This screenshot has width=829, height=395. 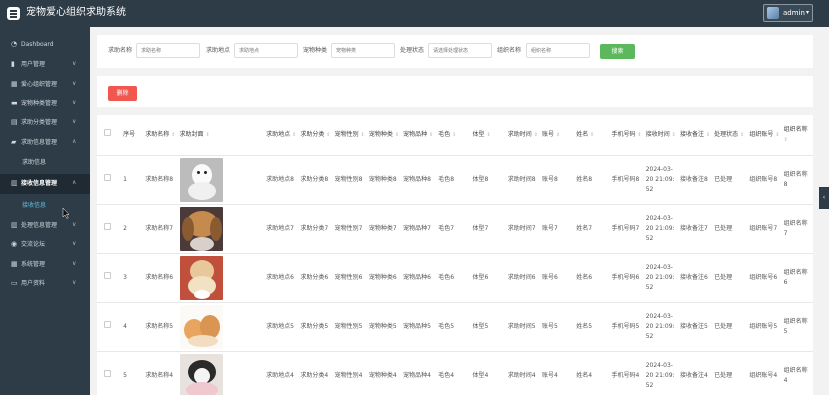 What do you see at coordinates (281, 135) in the screenshot?
I see `col-header: 求助地点 ⇕` at bounding box center [281, 135].